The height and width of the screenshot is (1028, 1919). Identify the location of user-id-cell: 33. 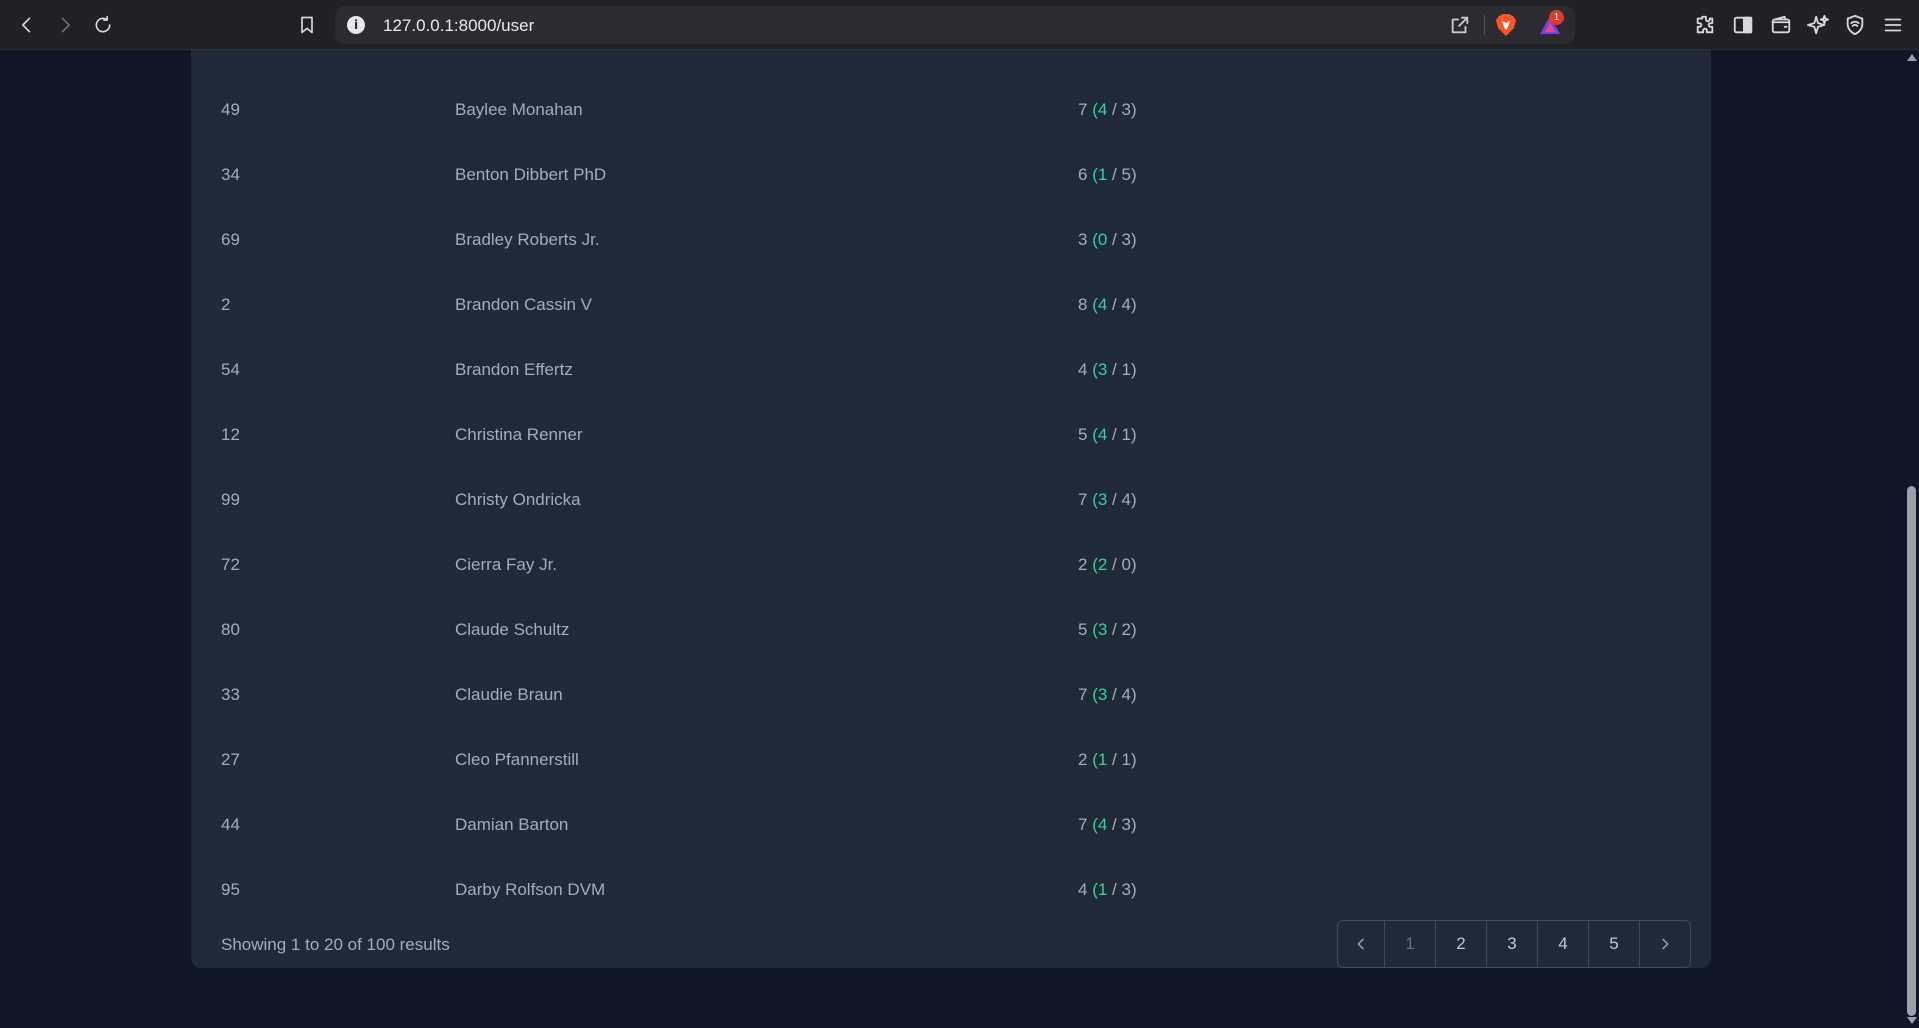
(230, 694).